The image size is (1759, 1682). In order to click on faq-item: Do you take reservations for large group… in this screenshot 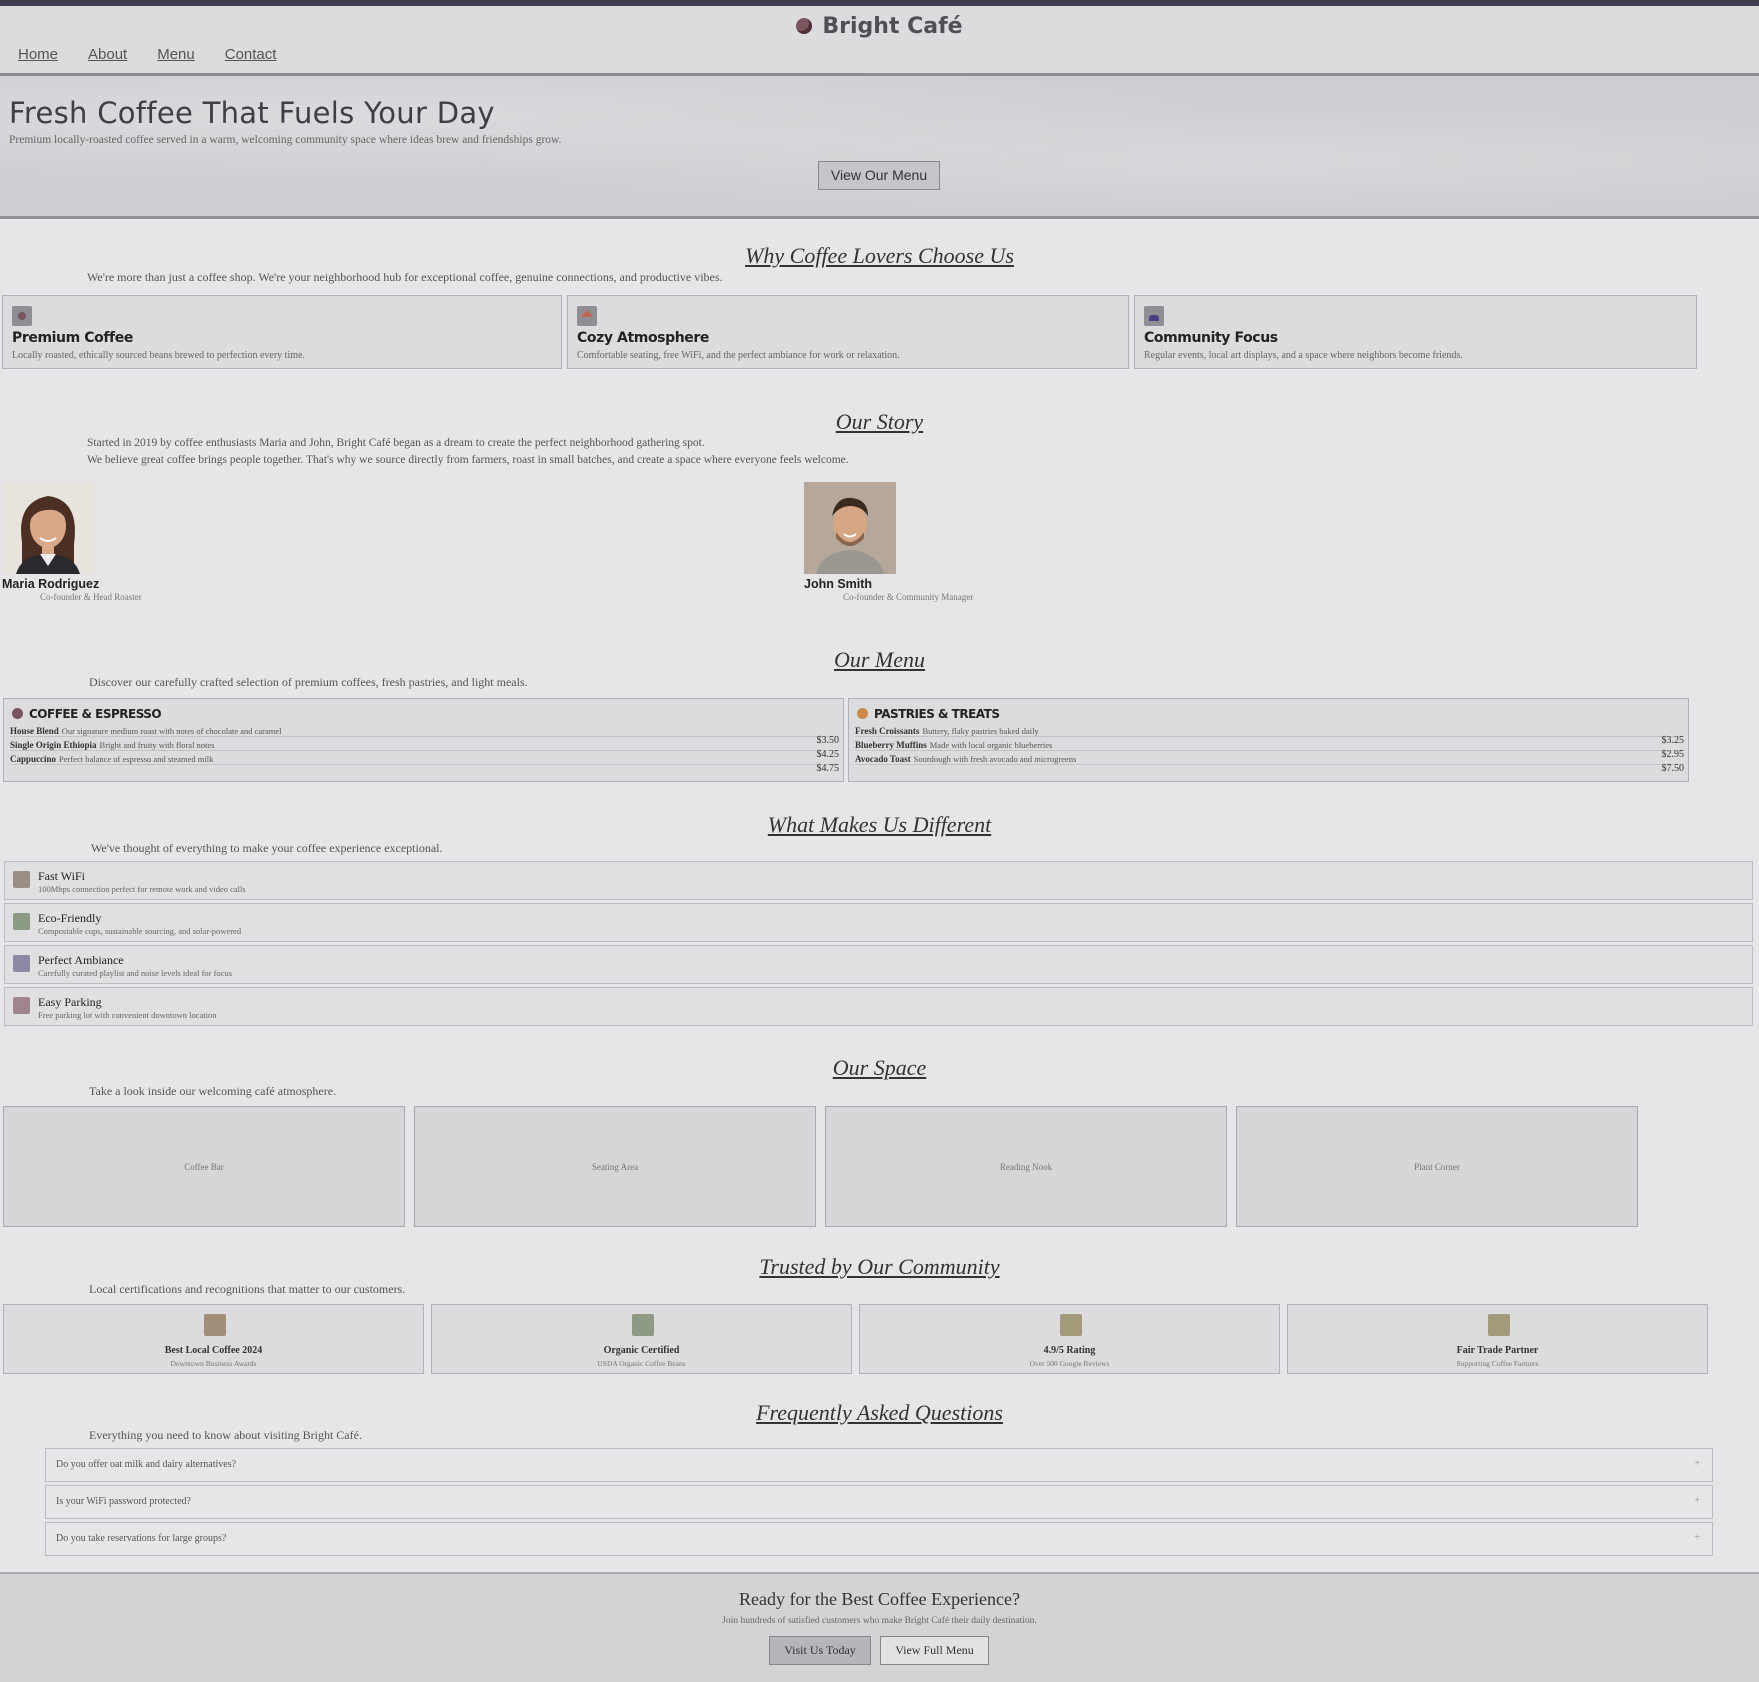, I will do `click(879, 1539)`.